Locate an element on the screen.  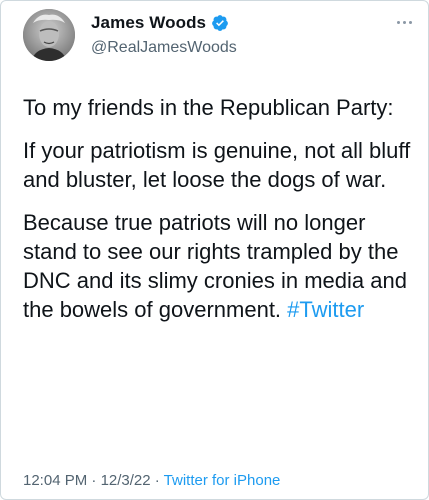
tweet-source-link: Twitter for iPhone is located at coordinates (222, 480).